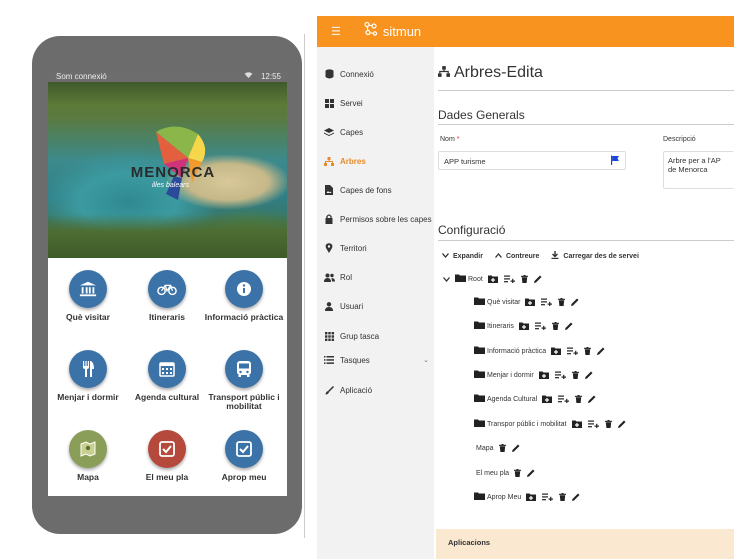 This screenshot has width=734, height=559. Describe the element at coordinates (553, 424) in the screenshot. I see `tree-node-transport: Transpor públic i mobilitat` at that location.